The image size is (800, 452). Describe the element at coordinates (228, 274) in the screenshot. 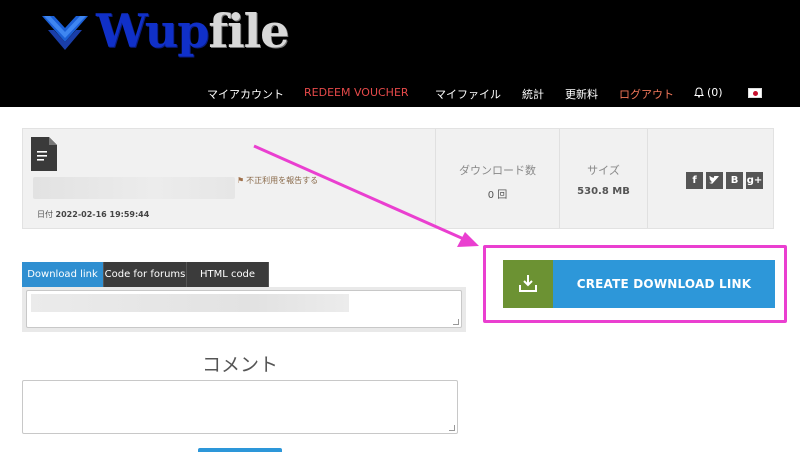

I see `tab-html-code: HTML code` at that location.